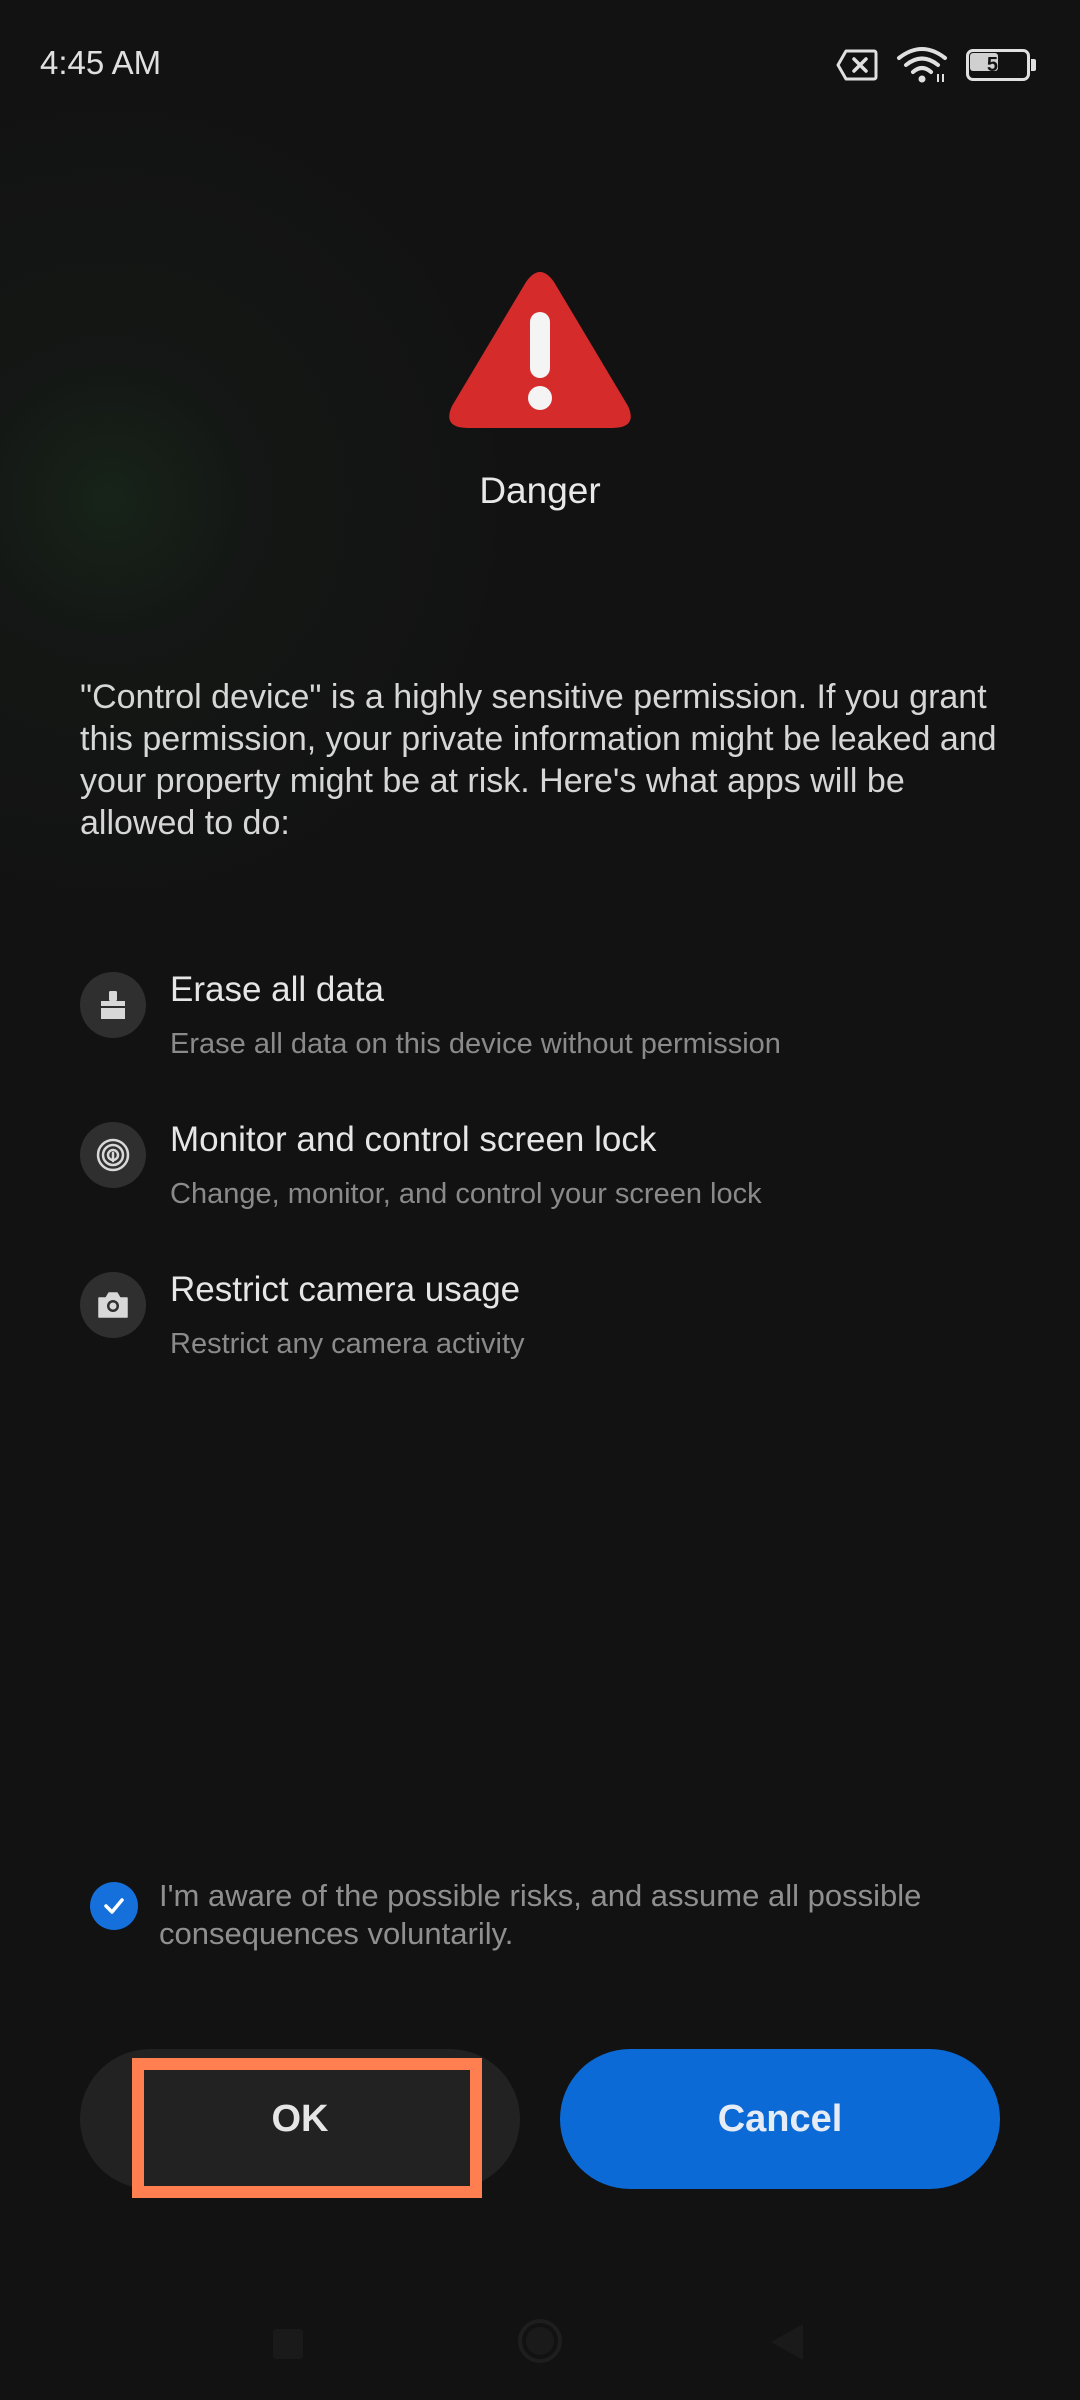 The width and height of the screenshot is (1080, 2400). I want to click on battery-icon: 52, so click(1001, 65).